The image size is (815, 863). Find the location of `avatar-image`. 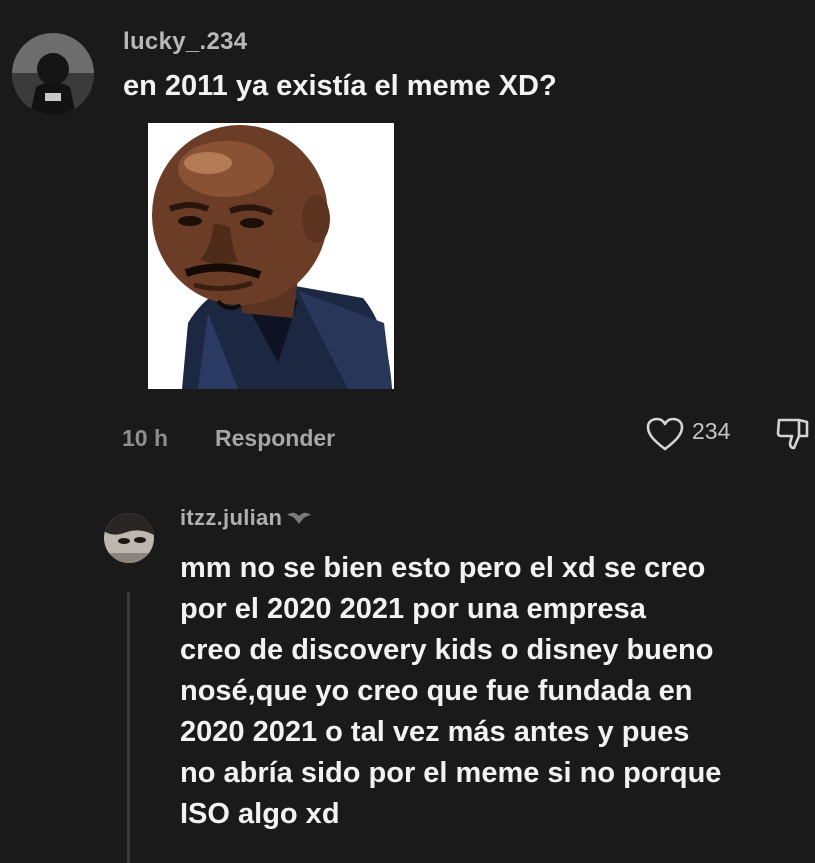

avatar-image is located at coordinates (53, 74).